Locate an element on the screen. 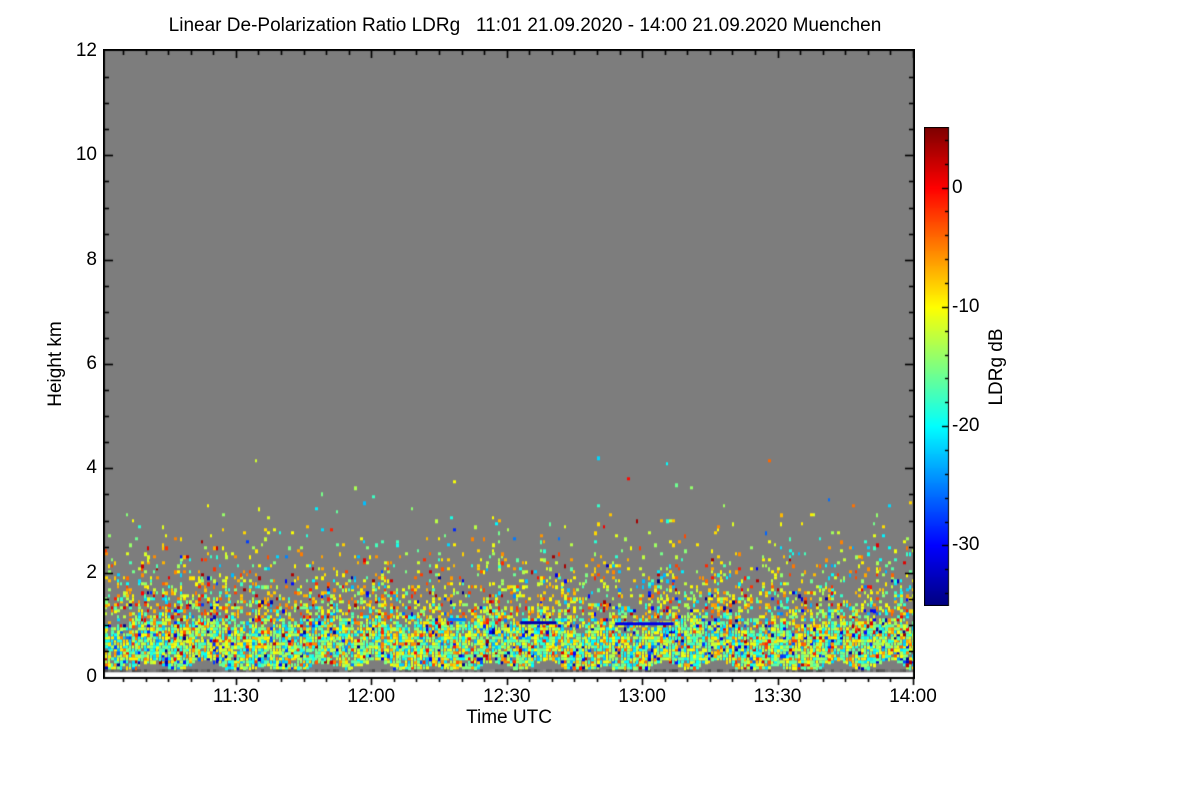 This screenshot has height=800, width=1200. colorbar-tick-label--10: -10 is located at coordinates (966, 306).